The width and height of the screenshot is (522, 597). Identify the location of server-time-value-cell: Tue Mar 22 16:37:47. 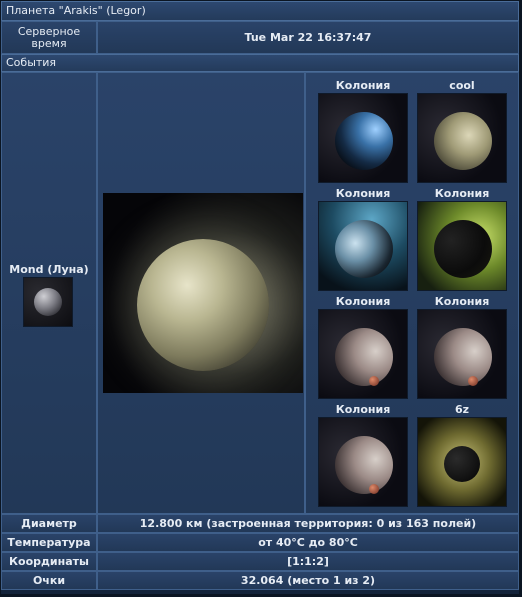
(308, 37).